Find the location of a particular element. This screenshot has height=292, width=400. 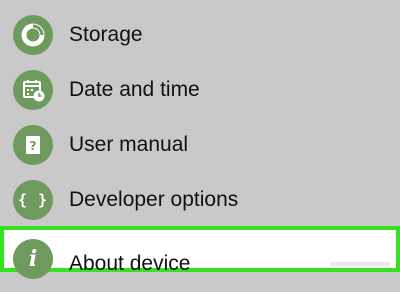

storage-icon is located at coordinates (33, 35).